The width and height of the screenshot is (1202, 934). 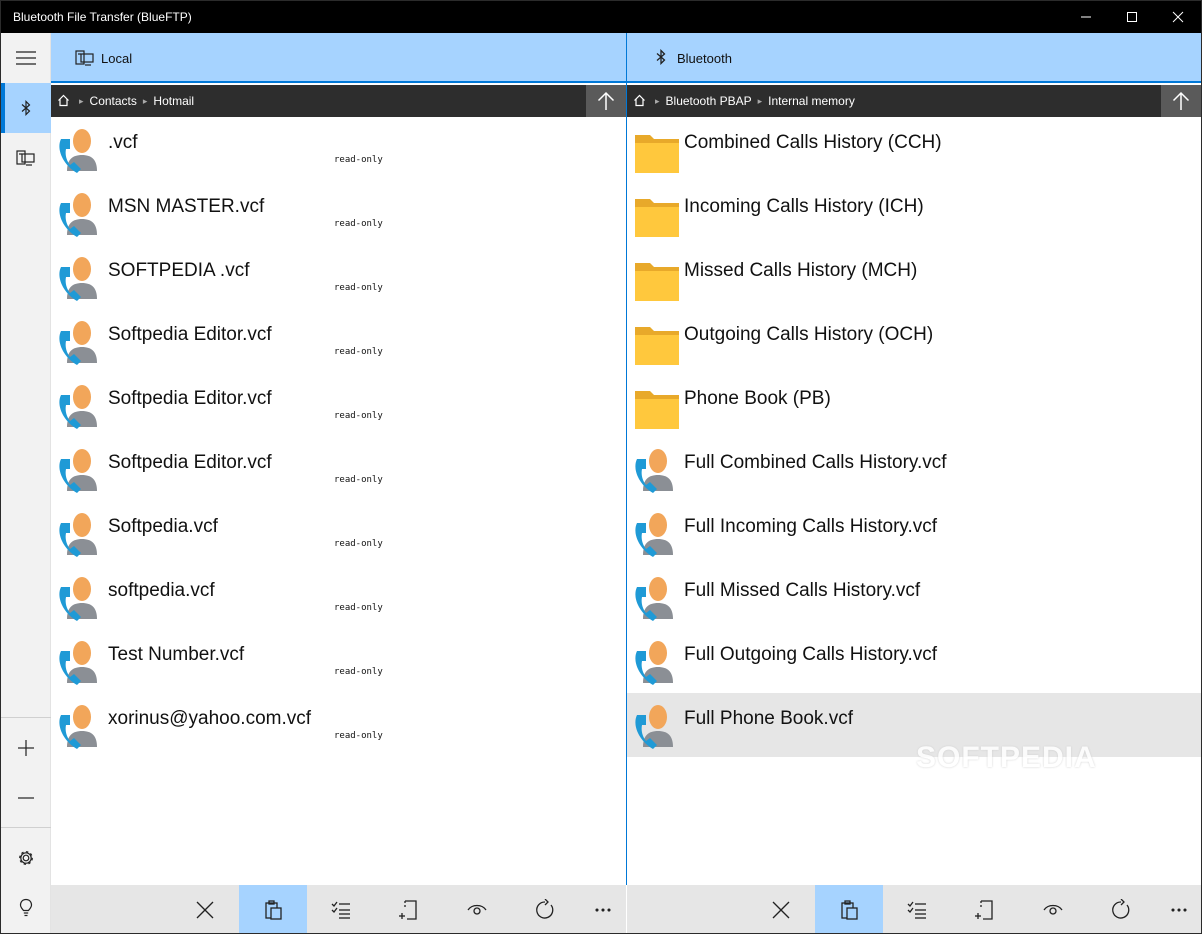 What do you see at coordinates (338, 725) in the screenshot?
I see `list-item: xorinus@yahoo.com.vcf read-only` at bounding box center [338, 725].